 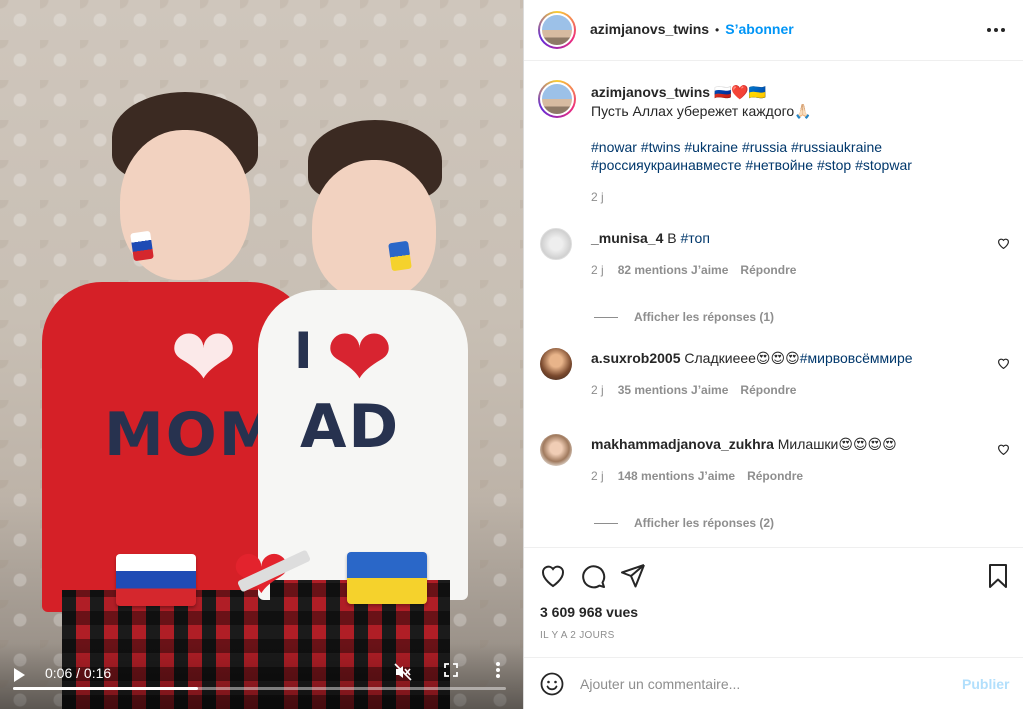 I want to click on comment-meta: 2 j 148 mentions J’aime Répondre, so click(x=697, y=476).